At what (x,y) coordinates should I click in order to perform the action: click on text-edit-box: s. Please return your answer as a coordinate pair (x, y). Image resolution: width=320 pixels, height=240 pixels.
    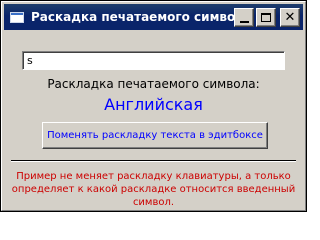
    Looking at the image, I should click on (153, 60).